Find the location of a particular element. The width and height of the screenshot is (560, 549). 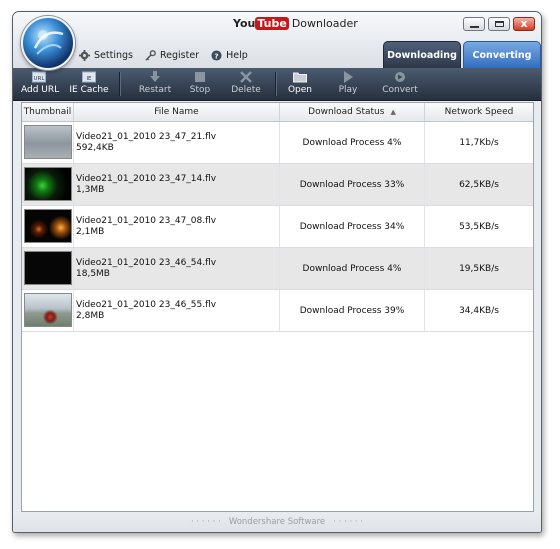

tab-converting: Converting is located at coordinates (502, 55).